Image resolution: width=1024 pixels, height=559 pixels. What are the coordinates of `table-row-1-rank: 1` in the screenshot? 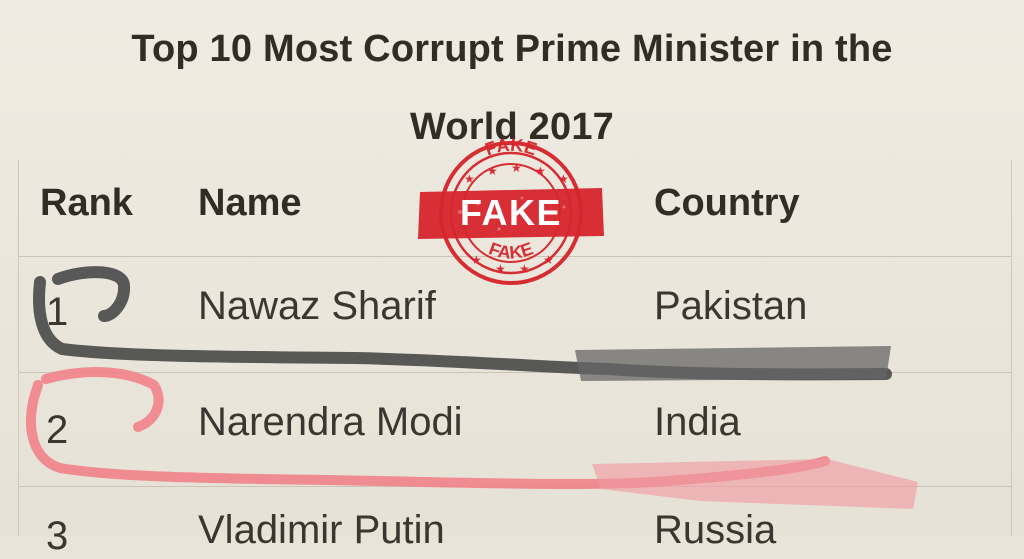 It's located at (57, 312).